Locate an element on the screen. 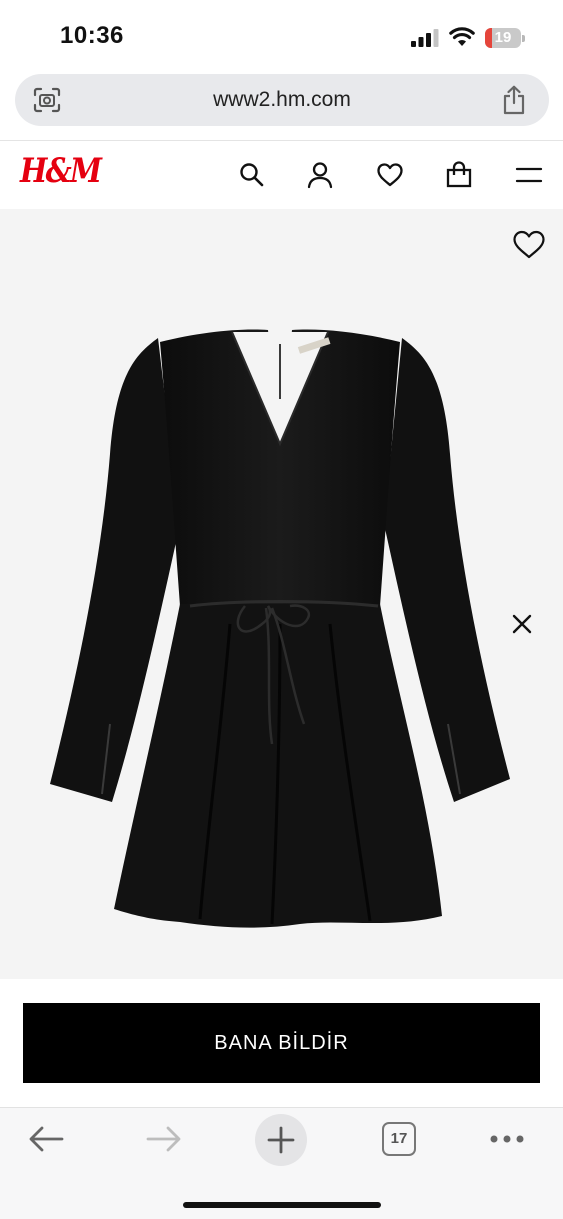 This screenshot has width=563, height=1219. notify-me-button: BANA BİLDİR is located at coordinates (281, 1043).